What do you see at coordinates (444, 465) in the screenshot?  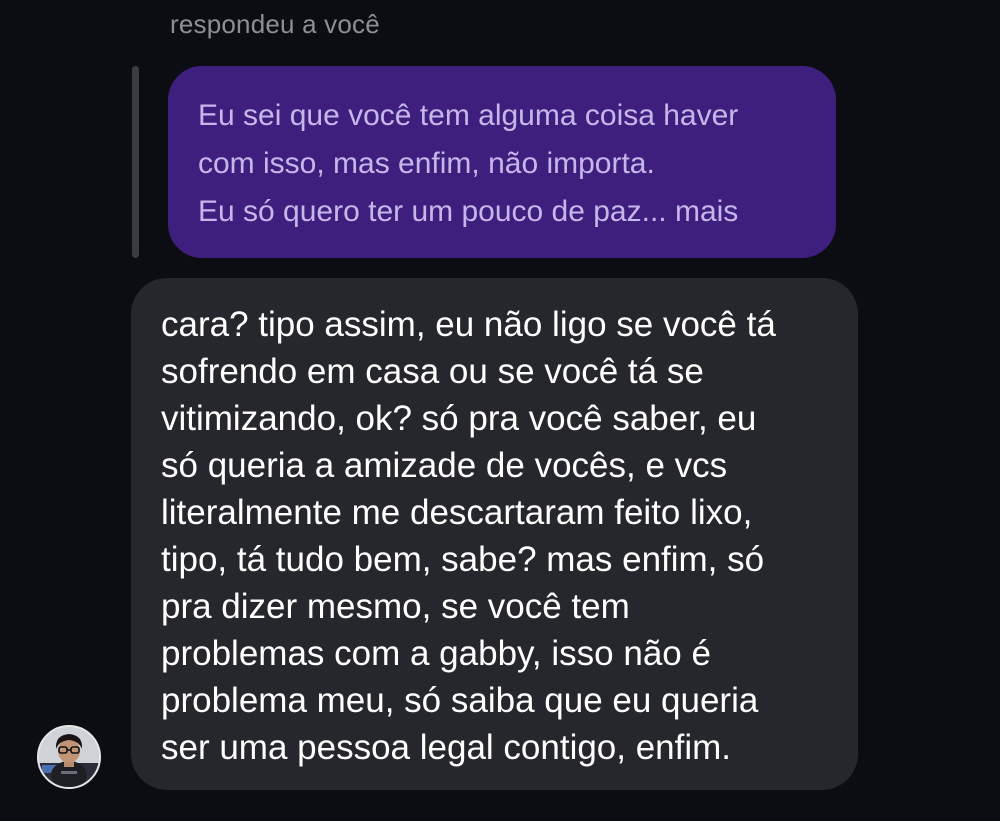 I see `message-line: só queria a amizade de vocês, e vcs` at bounding box center [444, 465].